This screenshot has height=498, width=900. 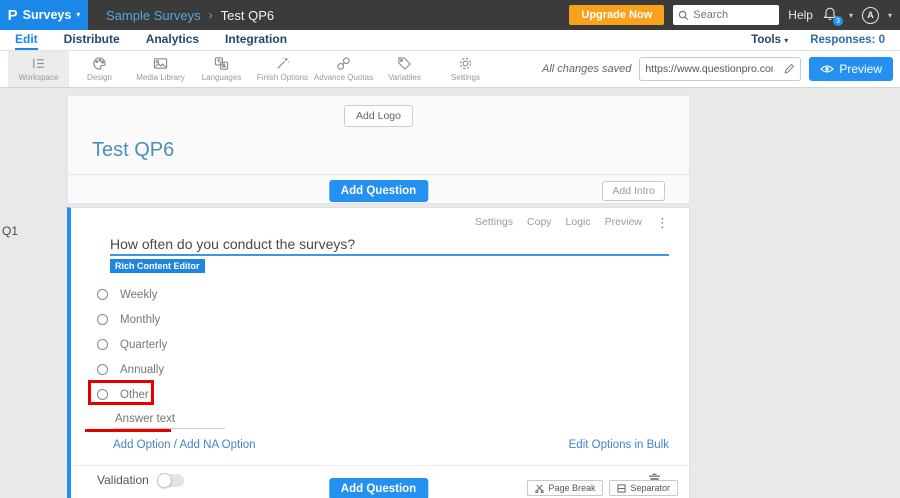 I want to click on add-question-button-top: Add Question, so click(x=378, y=191).